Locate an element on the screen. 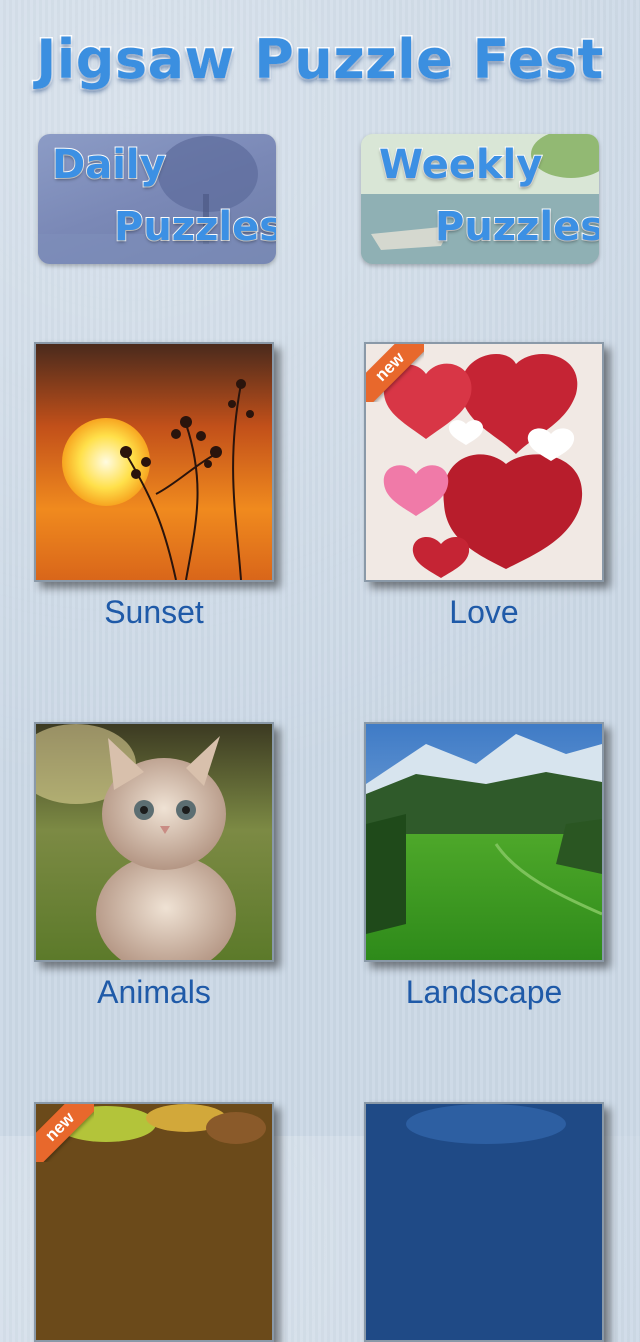  weekly-line2: Puzzles is located at coordinates (516, 227).